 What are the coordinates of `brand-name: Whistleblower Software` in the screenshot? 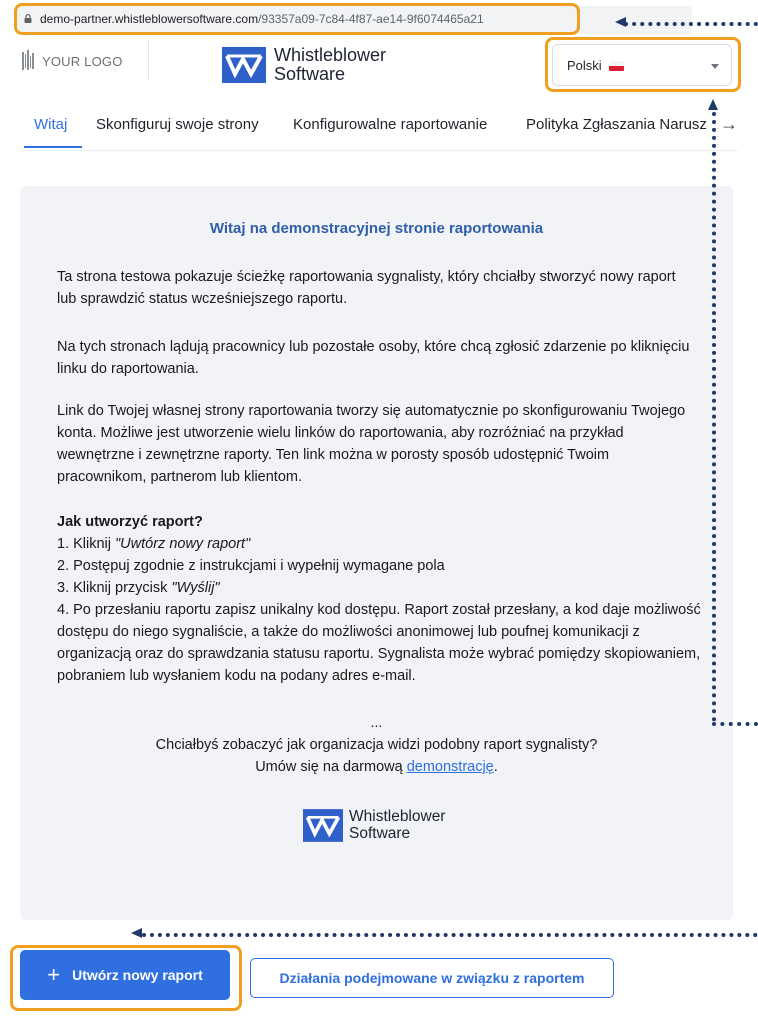 It's located at (330, 65).